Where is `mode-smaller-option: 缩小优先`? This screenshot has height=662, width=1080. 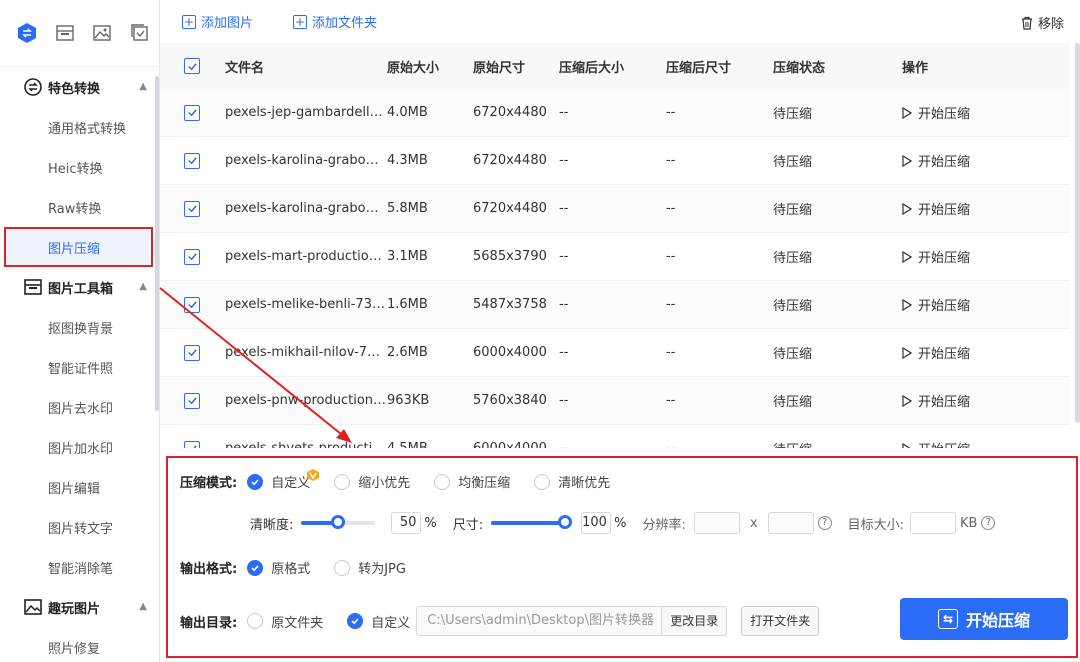 mode-smaller-option: 缩小优先 is located at coordinates (372, 481).